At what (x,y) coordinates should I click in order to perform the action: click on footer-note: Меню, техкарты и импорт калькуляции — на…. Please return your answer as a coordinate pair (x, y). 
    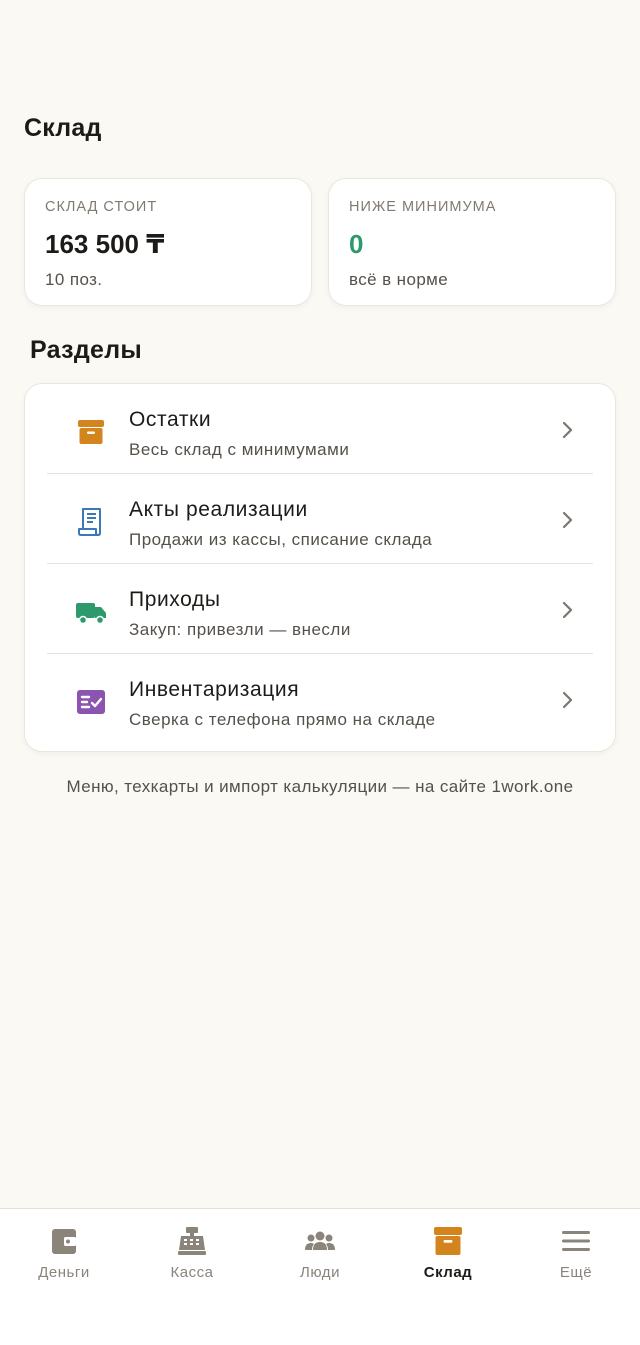
    Looking at the image, I should click on (320, 786).